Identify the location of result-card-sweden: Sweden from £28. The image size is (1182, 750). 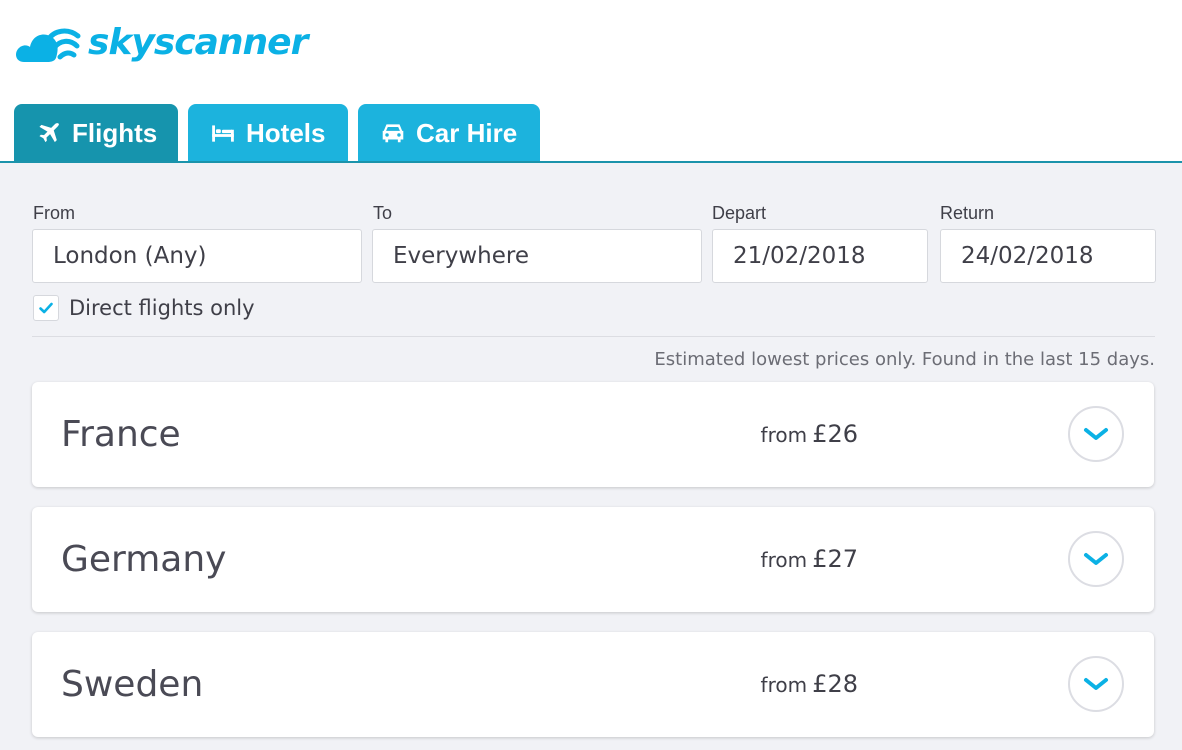
(593, 684).